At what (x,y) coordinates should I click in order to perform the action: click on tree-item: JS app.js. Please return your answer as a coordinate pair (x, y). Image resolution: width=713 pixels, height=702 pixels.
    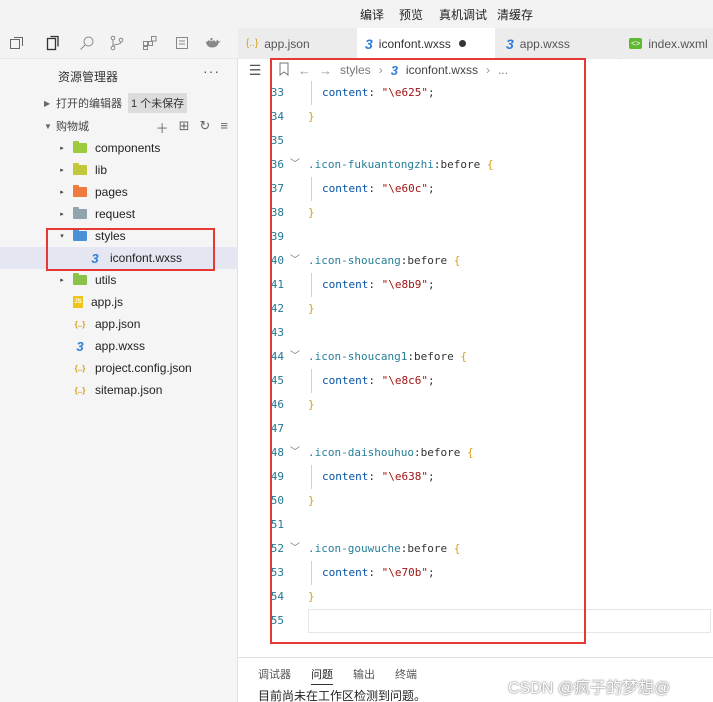
    Looking at the image, I should click on (119, 302).